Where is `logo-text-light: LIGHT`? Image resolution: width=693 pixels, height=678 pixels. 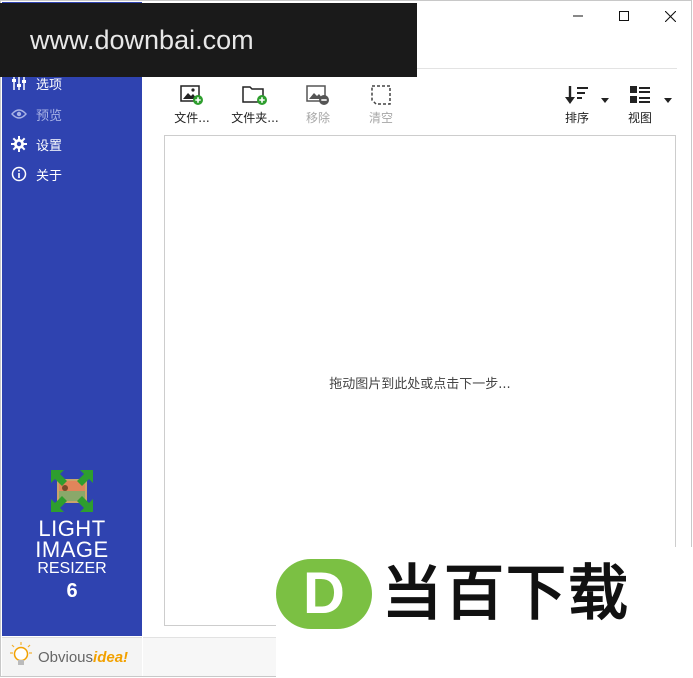
logo-text-light: LIGHT is located at coordinates (72, 528).